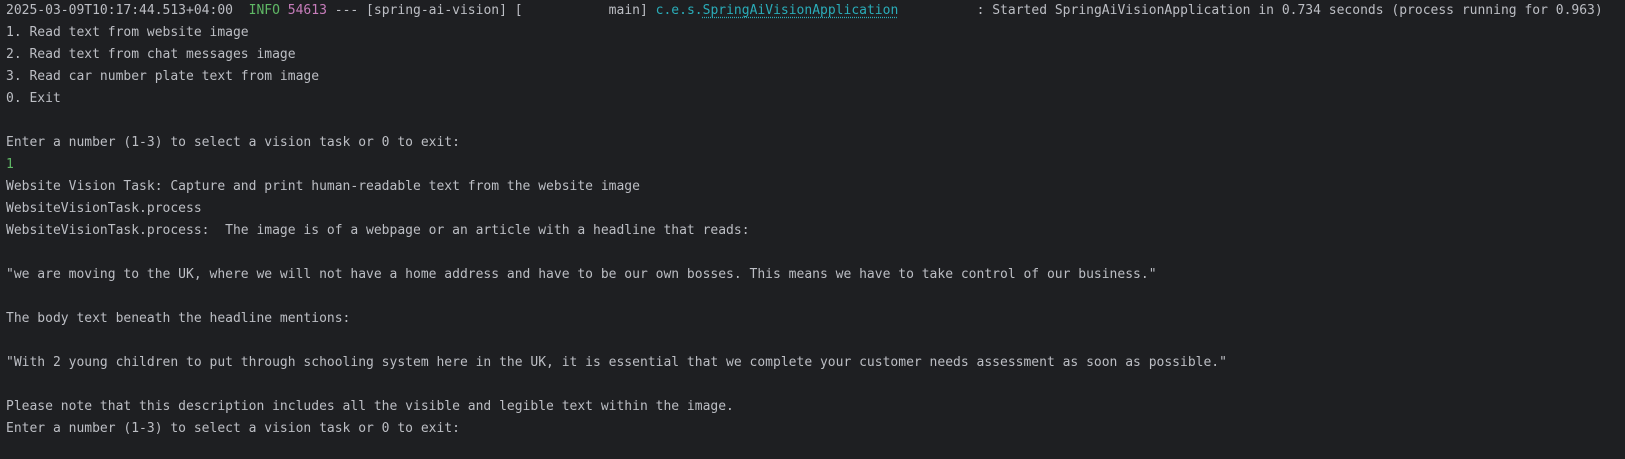 This screenshot has height=459, width=1625. Describe the element at coordinates (801, 10) in the screenshot. I see `logger-class-link: SpringAiVisionApplication` at that location.